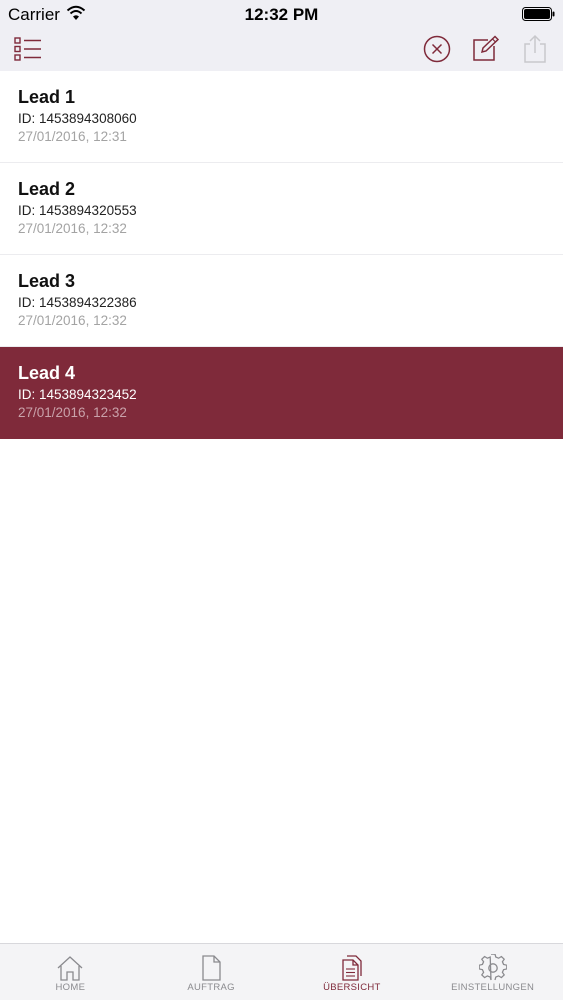  Describe the element at coordinates (77, 394) in the screenshot. I see `lead-id: ID: 1453894323452` at that location.